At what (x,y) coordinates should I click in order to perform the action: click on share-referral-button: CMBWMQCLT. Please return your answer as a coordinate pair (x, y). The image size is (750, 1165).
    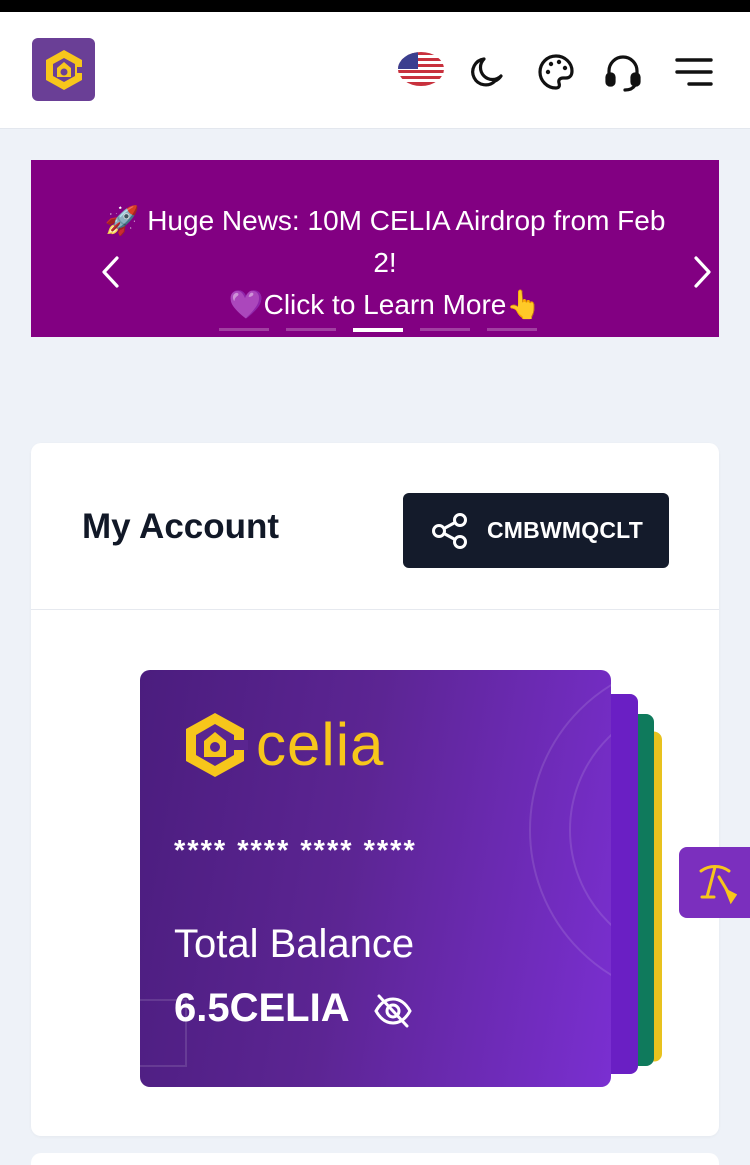
    Looking at the image, I should click on (536, 530).